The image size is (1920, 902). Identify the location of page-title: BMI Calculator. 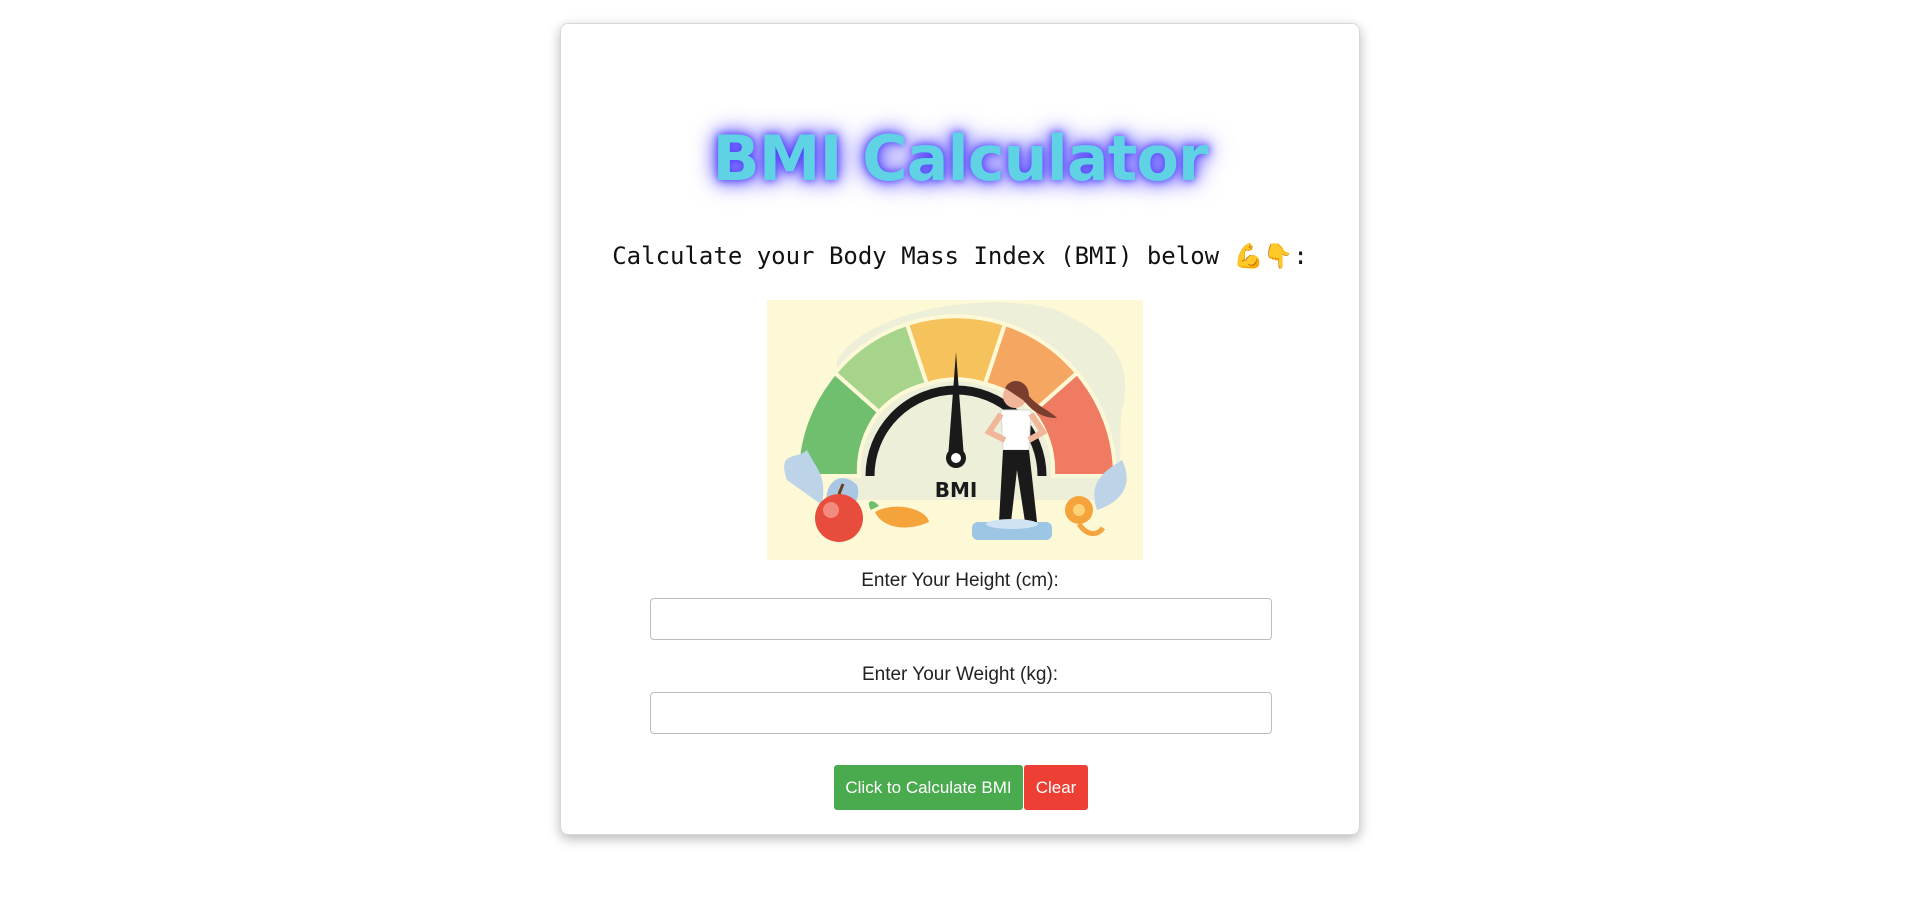
(960, 158).